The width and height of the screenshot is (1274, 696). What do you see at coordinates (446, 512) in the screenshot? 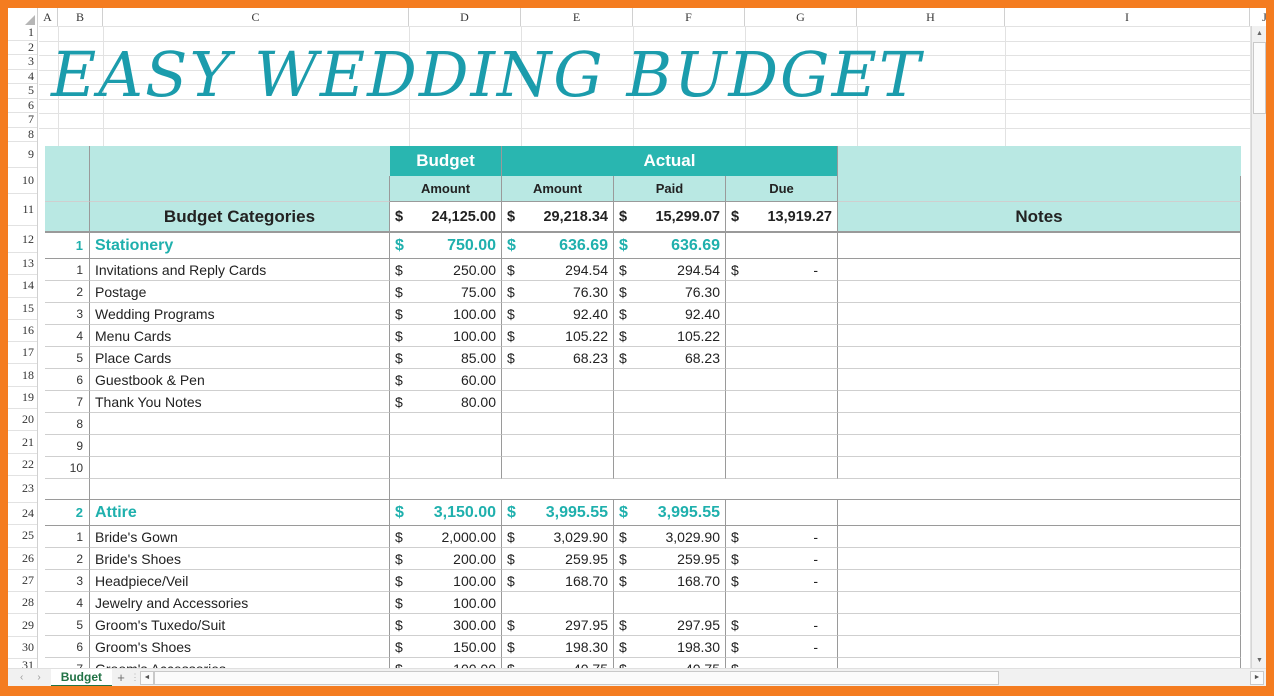
I see `section-budget-amount: $3,150.00` at bounding box center [446, 512].